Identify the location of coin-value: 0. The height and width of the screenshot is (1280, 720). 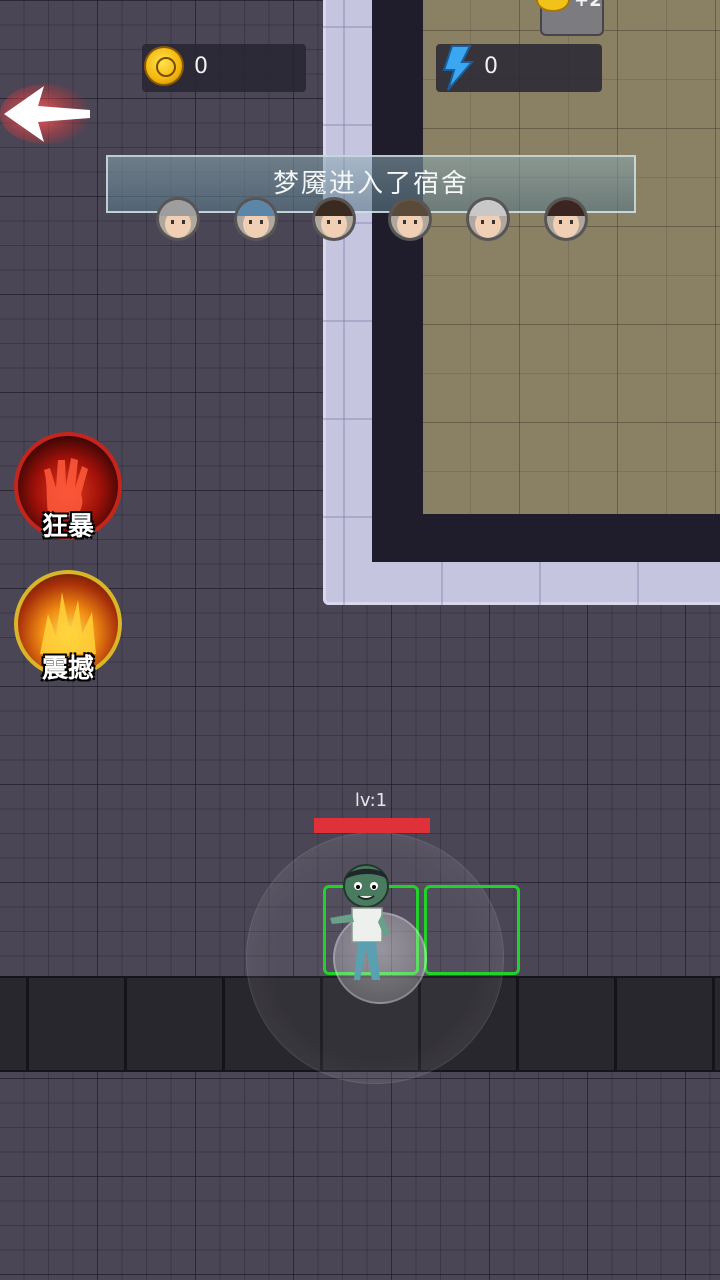
(201, 66).